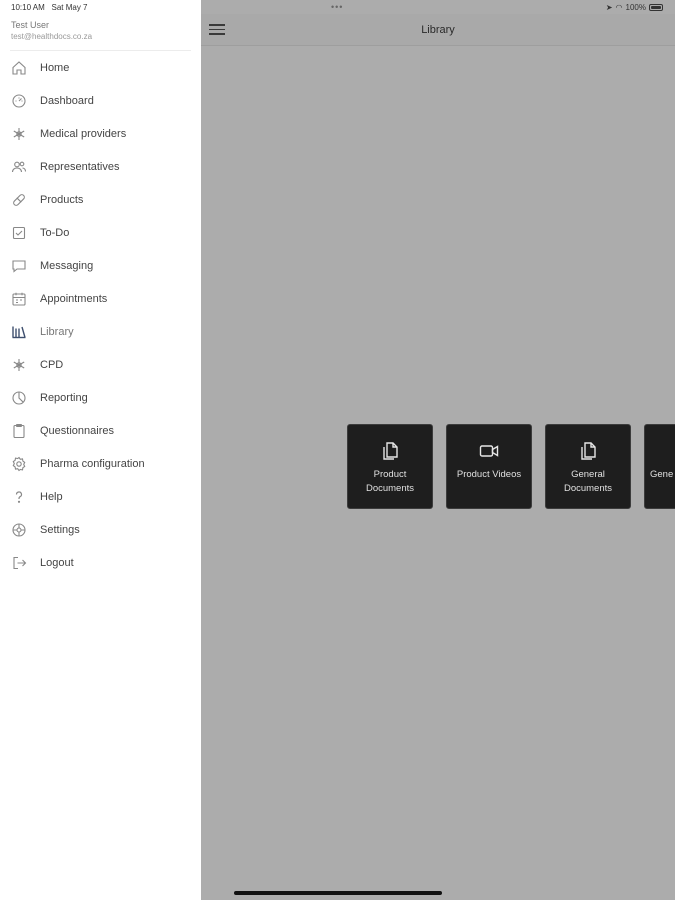  What do you see at coordinates (18, 496) in the screenshot?
I see `question-icon` at bounding box center [18, 496].